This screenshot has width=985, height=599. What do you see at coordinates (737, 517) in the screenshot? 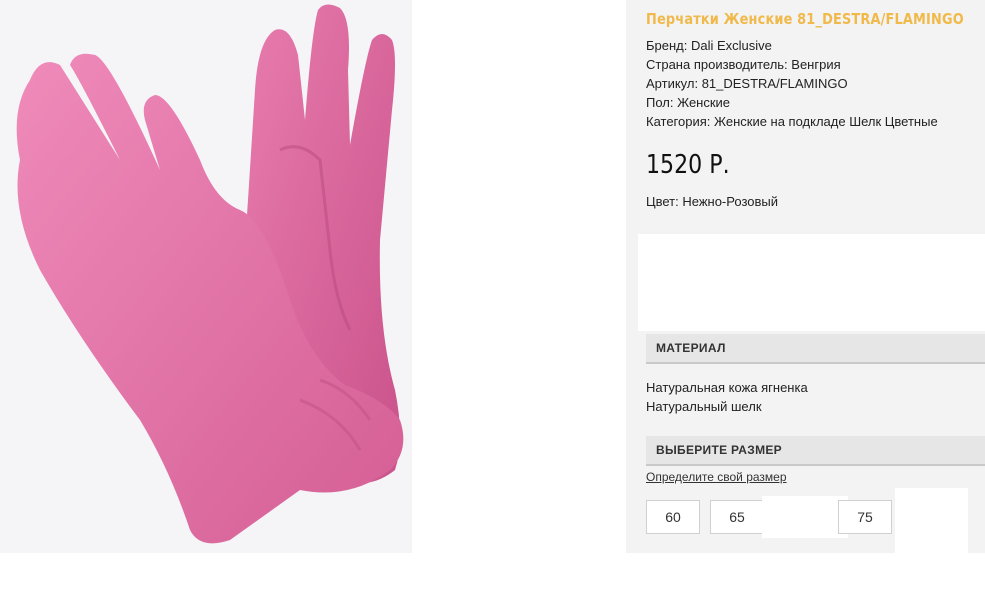
I see `size-option-65: 65` at bounding box center [737, 517].